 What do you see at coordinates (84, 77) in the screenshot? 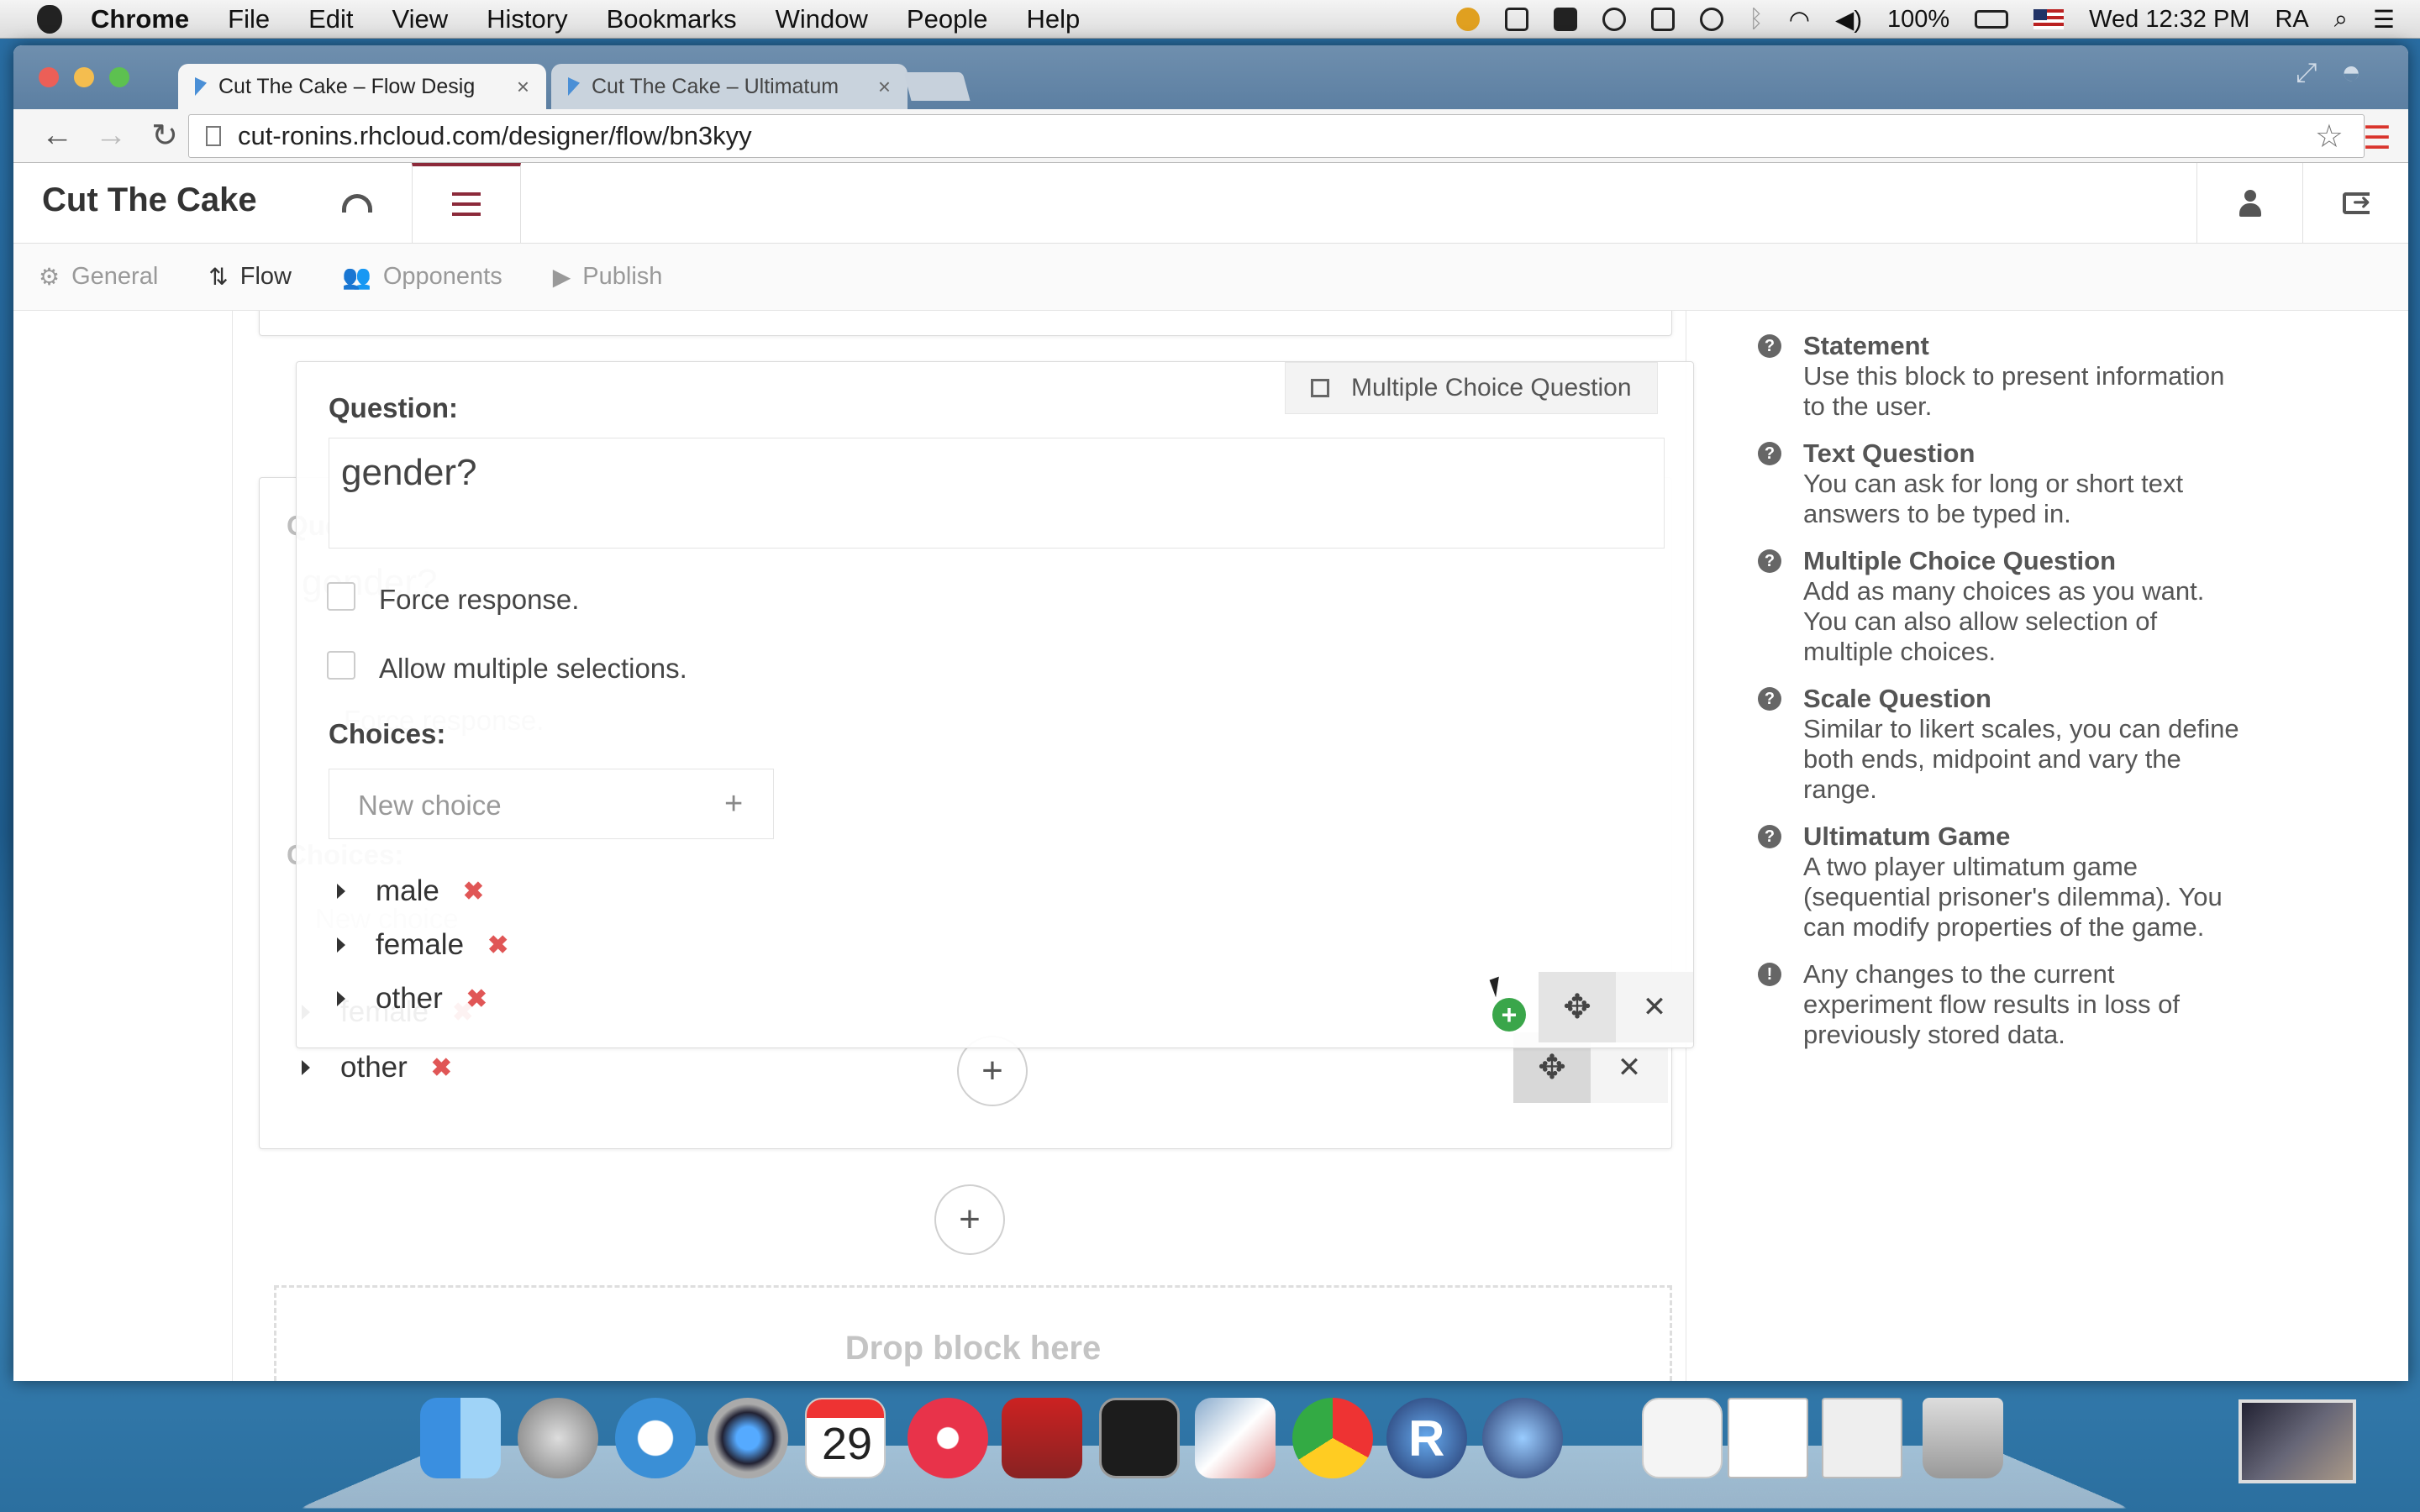
I see `minimize-window-button` at bounding box center [84, 77].